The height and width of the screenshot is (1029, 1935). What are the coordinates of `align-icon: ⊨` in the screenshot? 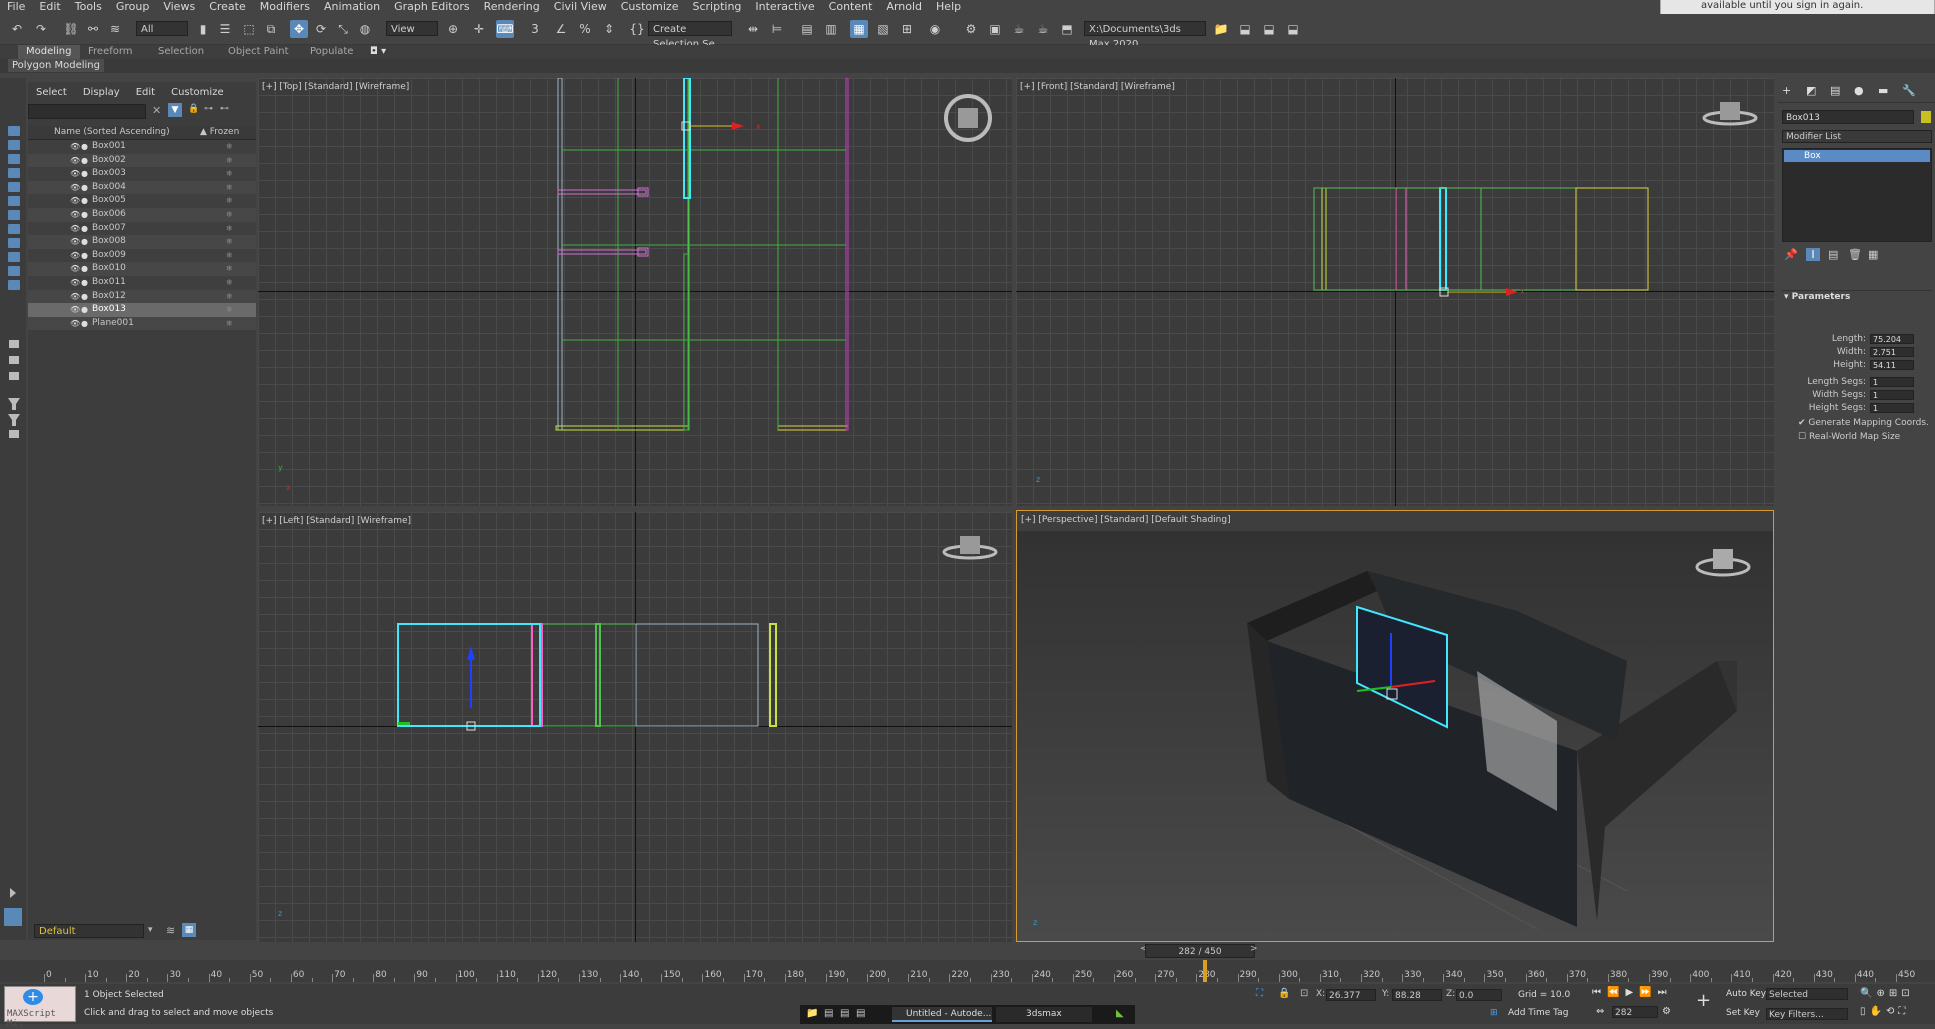 It's located at (777, 29).